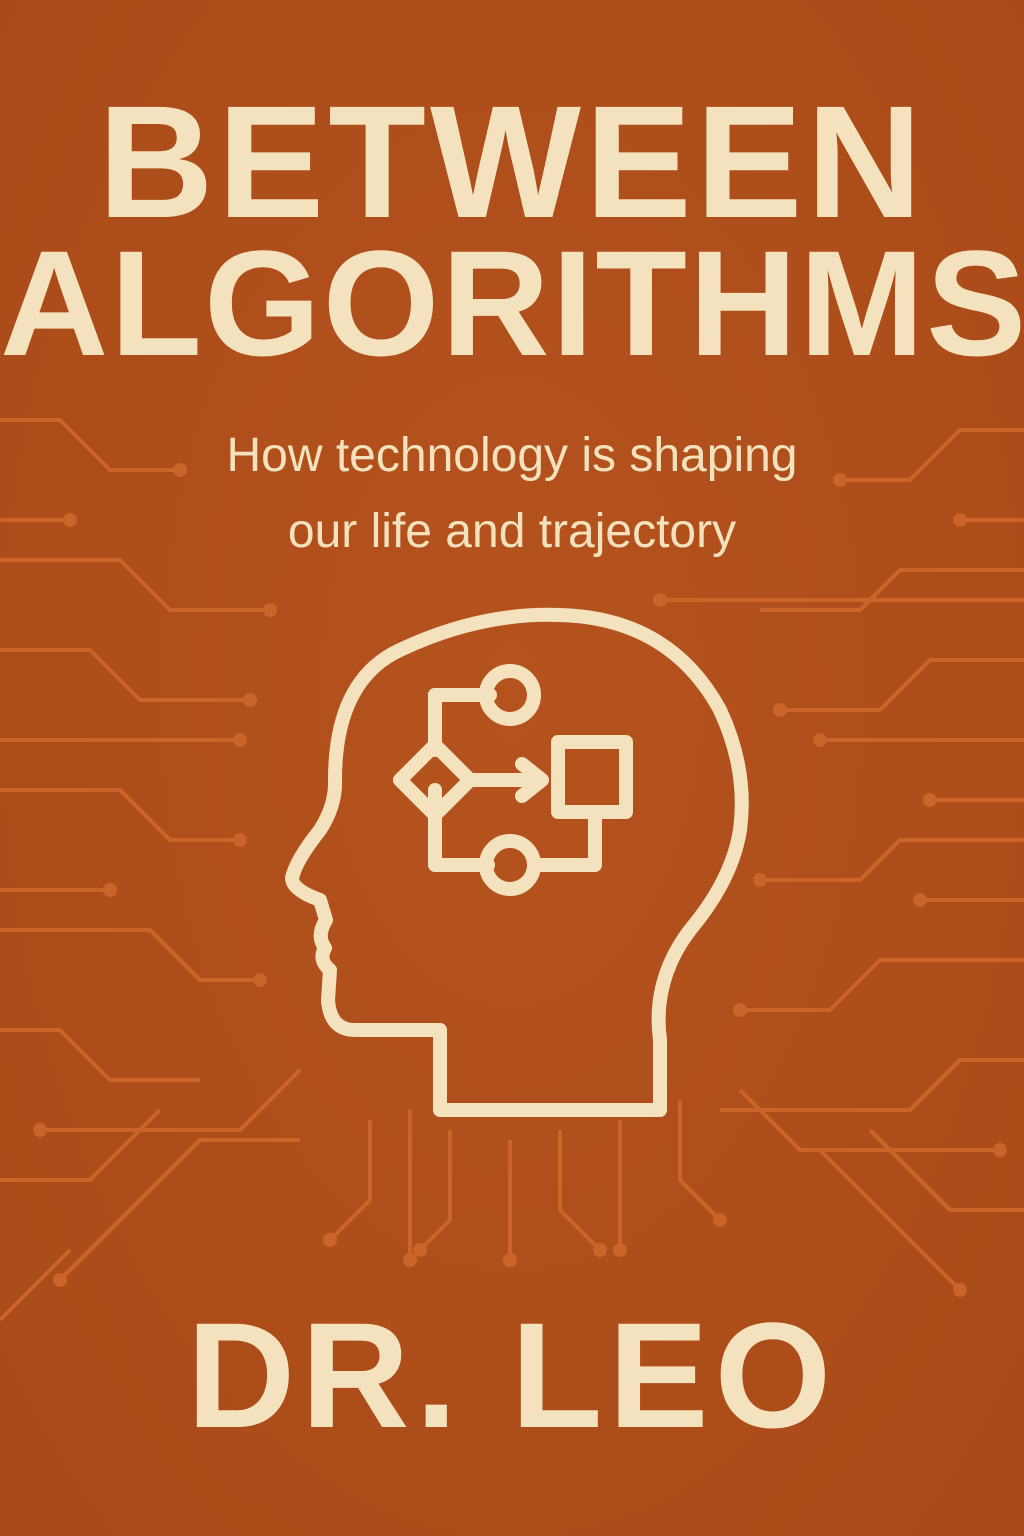 This screenshot has height=1536, width=1024. Describe the element at coordinates (512, 1375) in the screenshot. I see `author-name: DR. LEO` at that location.